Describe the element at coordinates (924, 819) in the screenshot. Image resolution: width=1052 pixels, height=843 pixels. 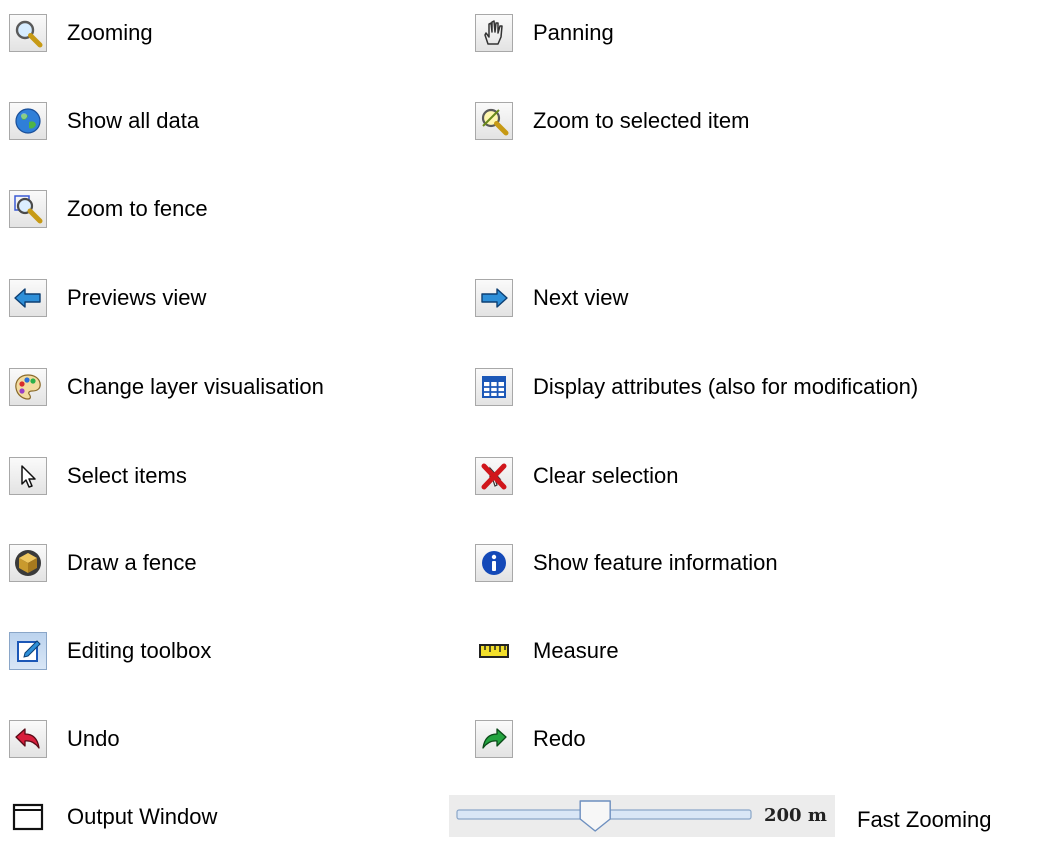
I see `fast-zoom-label: Fast Zooming` at that location.